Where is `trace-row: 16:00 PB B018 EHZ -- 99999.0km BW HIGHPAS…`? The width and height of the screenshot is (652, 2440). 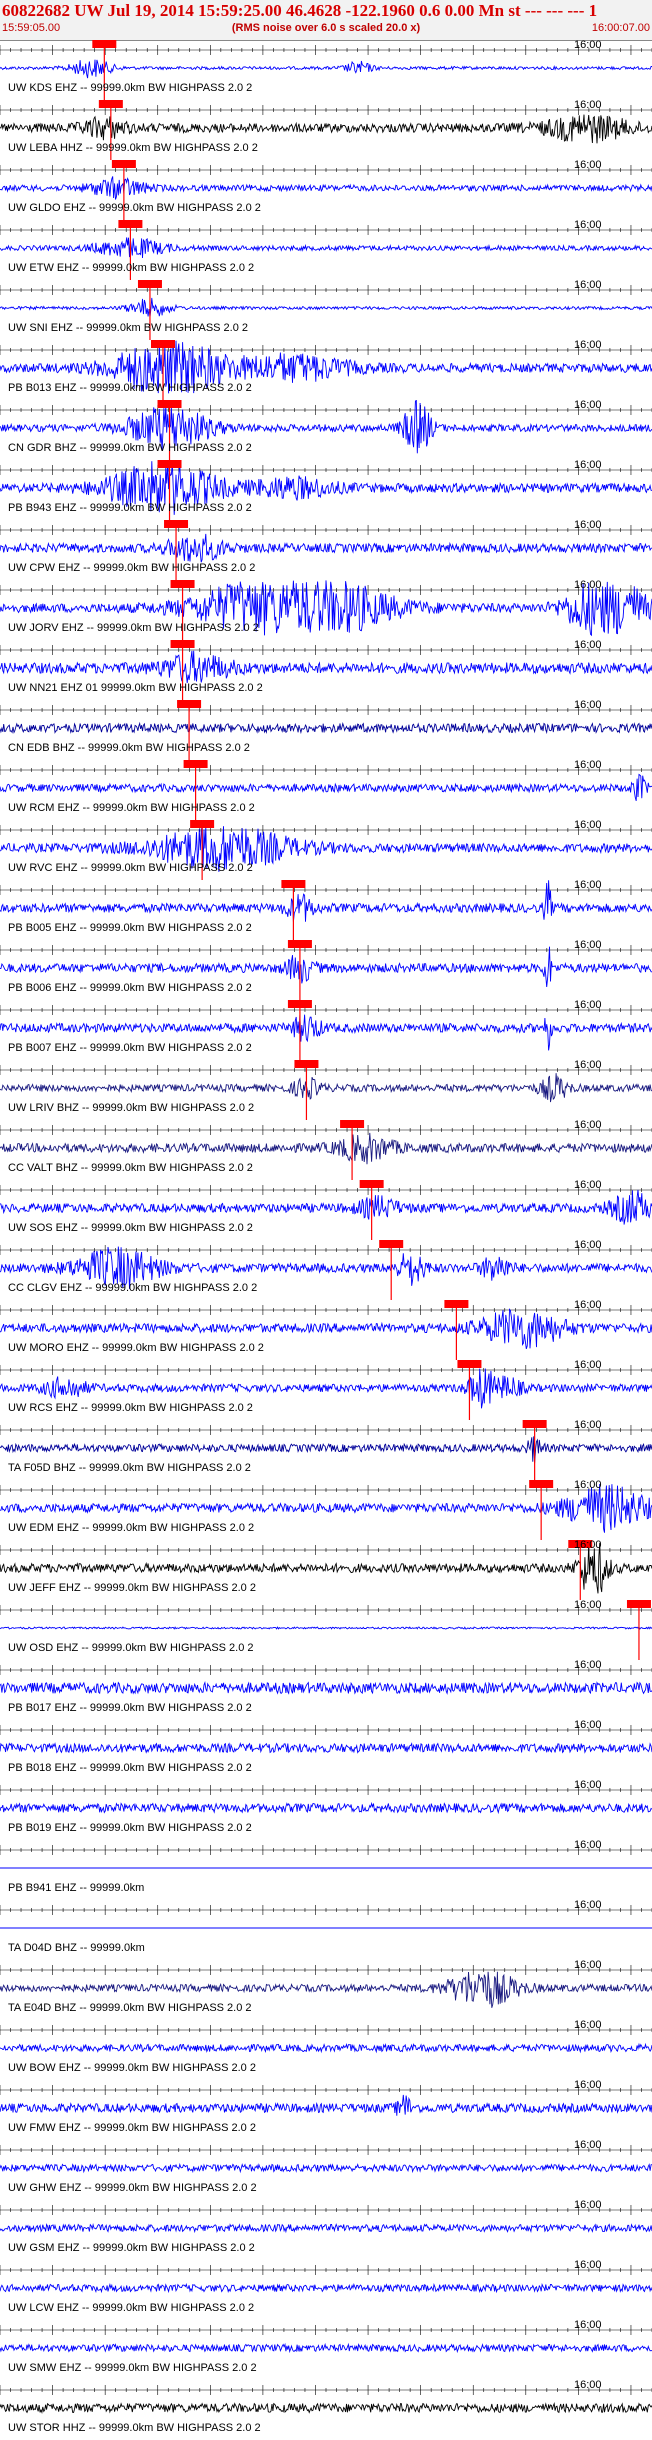 trace-row: 16:00 PB B018 EHZ -- 99999.0km BW HIGHPAS… is located at coordinates (326, 1749).